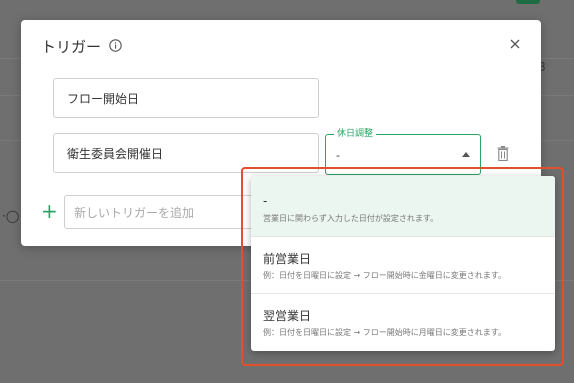 The height and width of the screenshot is (383, 574). I want to click on trash-icon, so click(503, 153).